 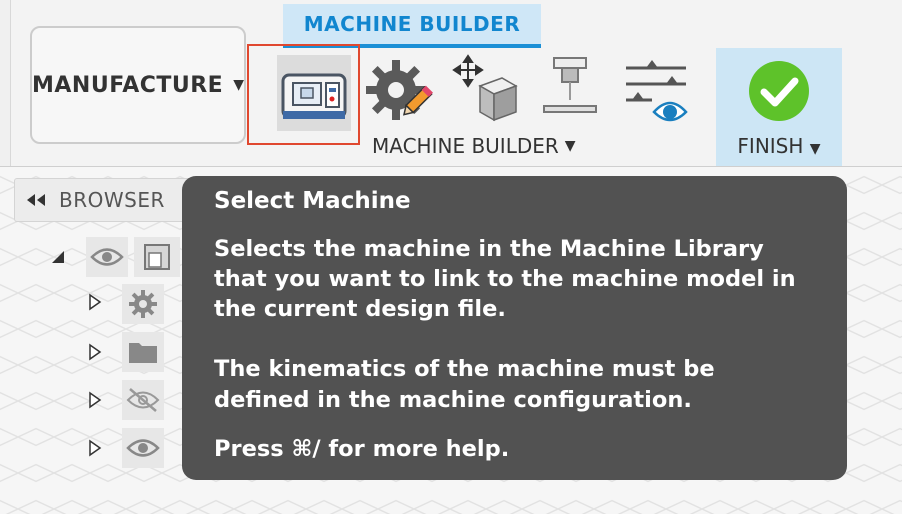 What do you see at coordinates (770, 146) in the screenshot?
I see `finish-label: FINISH` at bounding box center [770, 146].